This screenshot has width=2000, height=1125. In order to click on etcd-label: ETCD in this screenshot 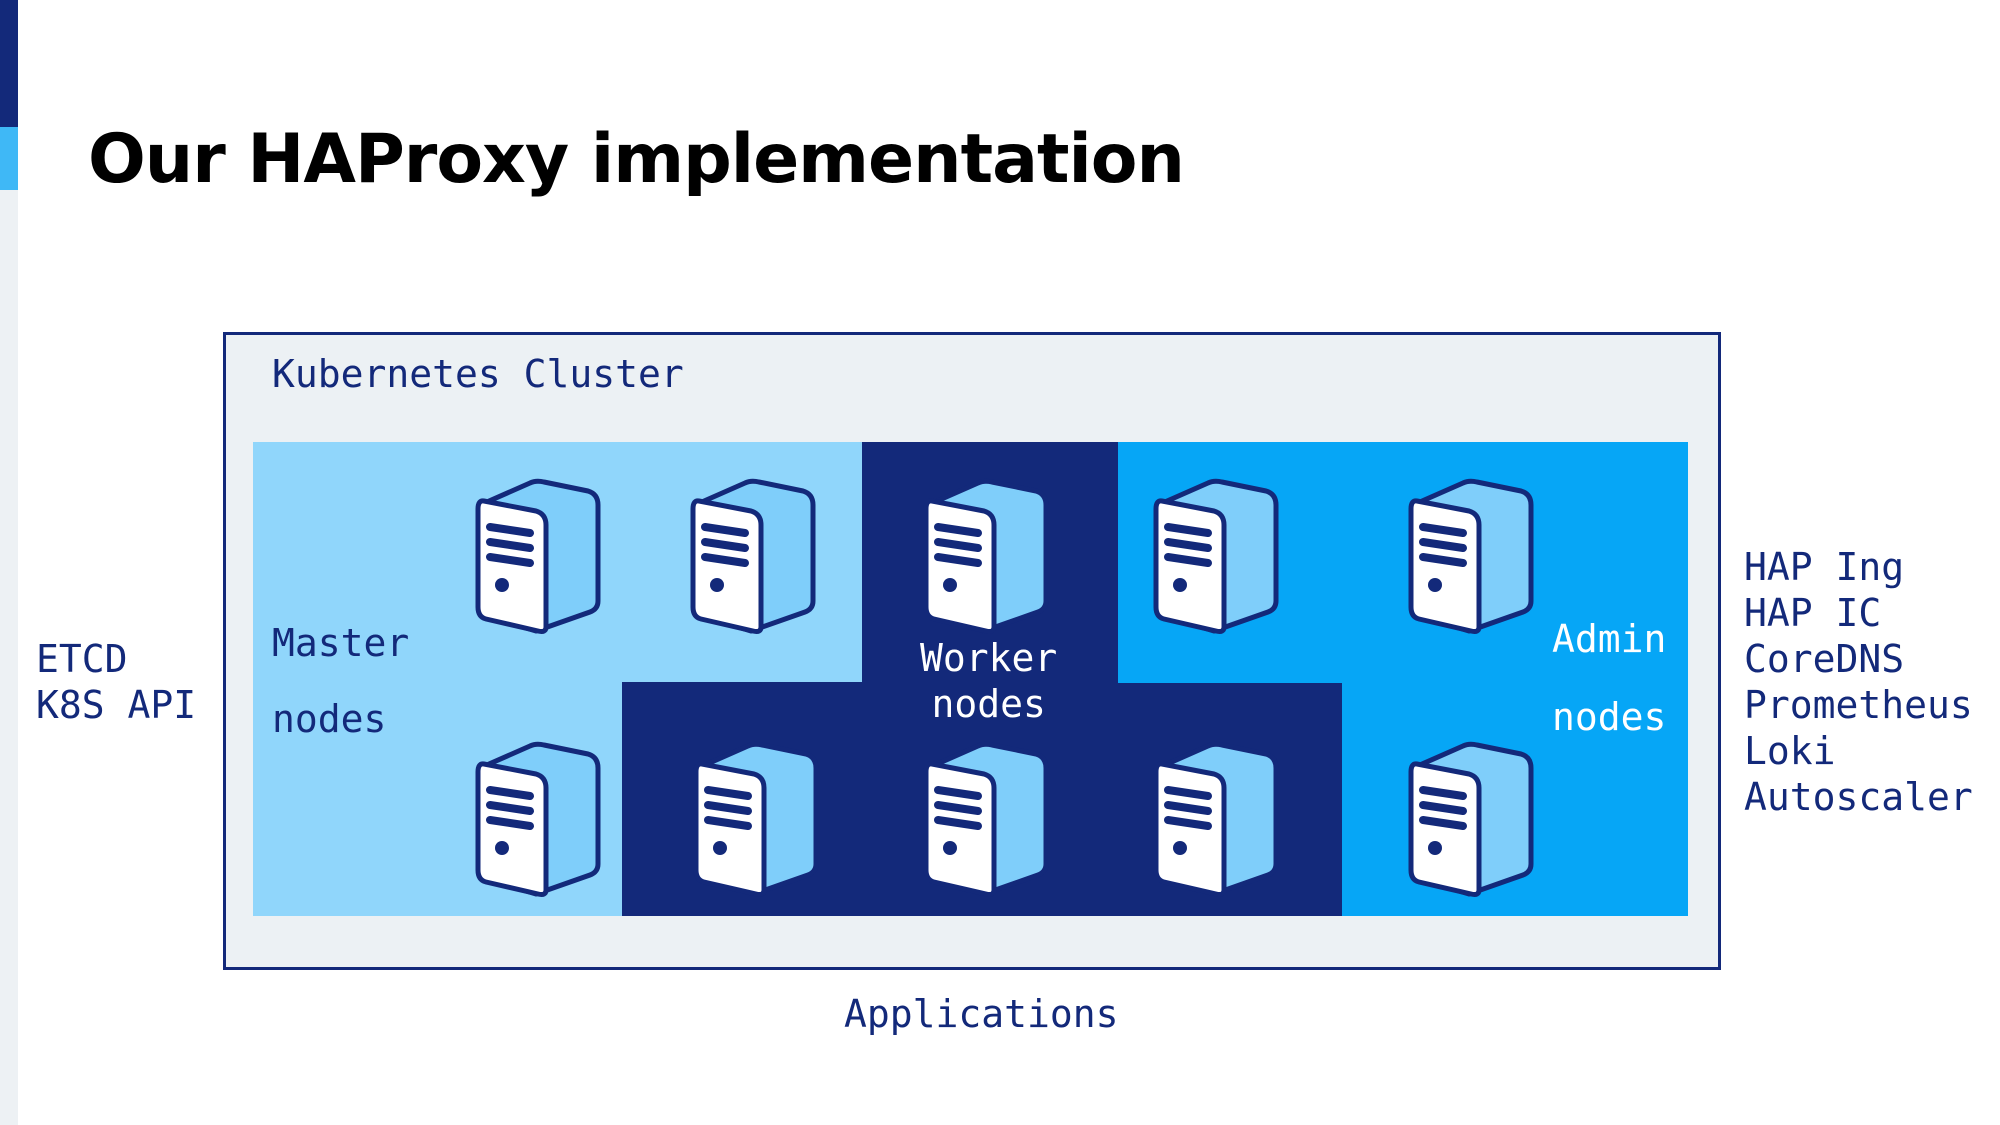, I will do `click(82, 659)`.